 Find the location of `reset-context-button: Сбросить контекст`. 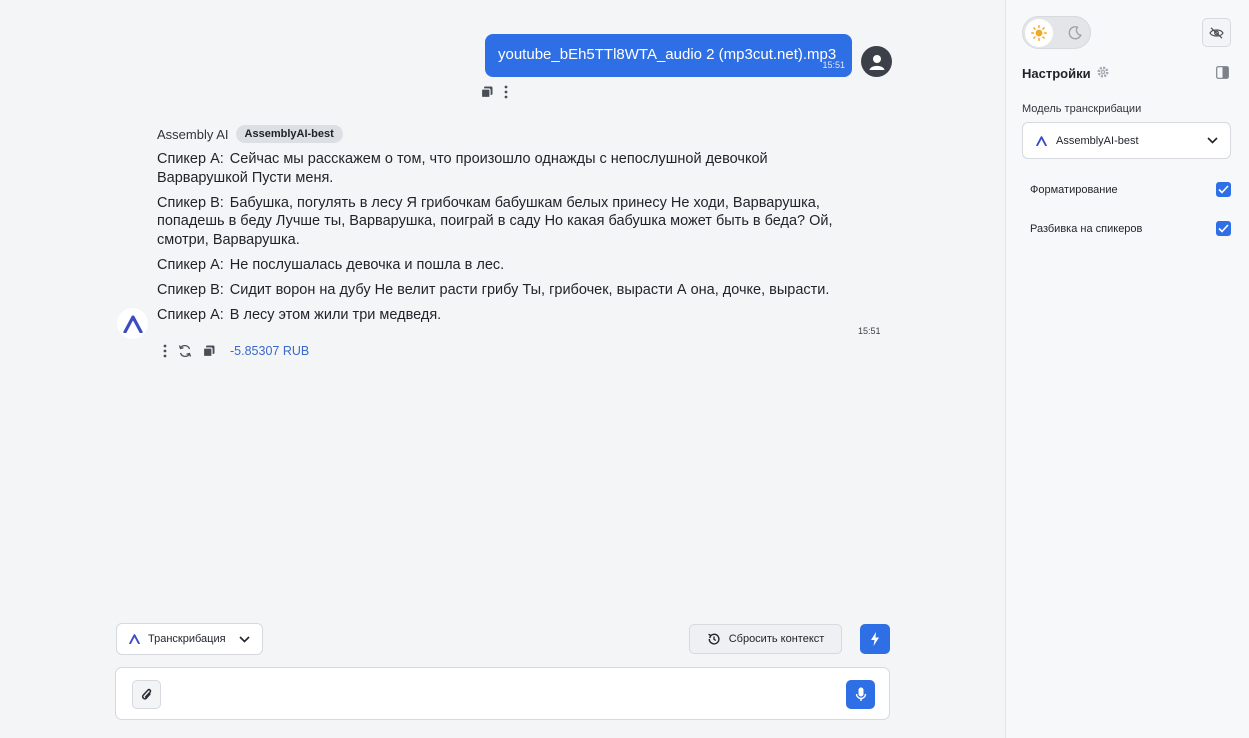

reset-context-button: Сбросить контекст is located at coordinates (765, 639).